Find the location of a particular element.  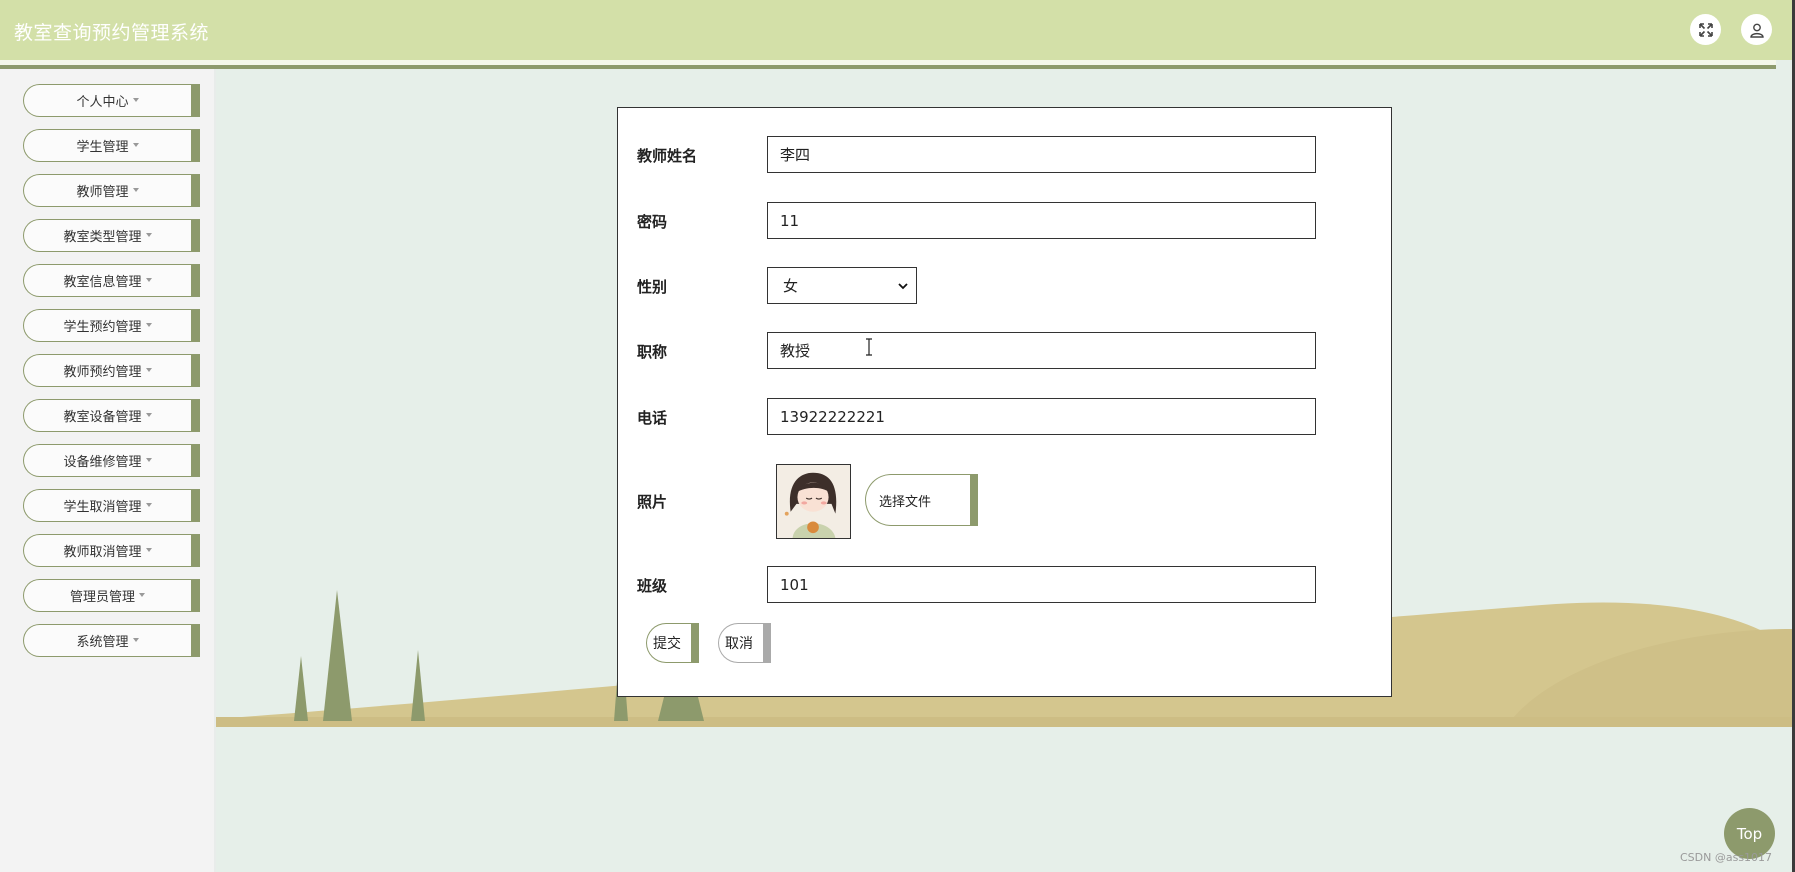

phone-input: 13922222221 is located at coordinates (1041, 416).